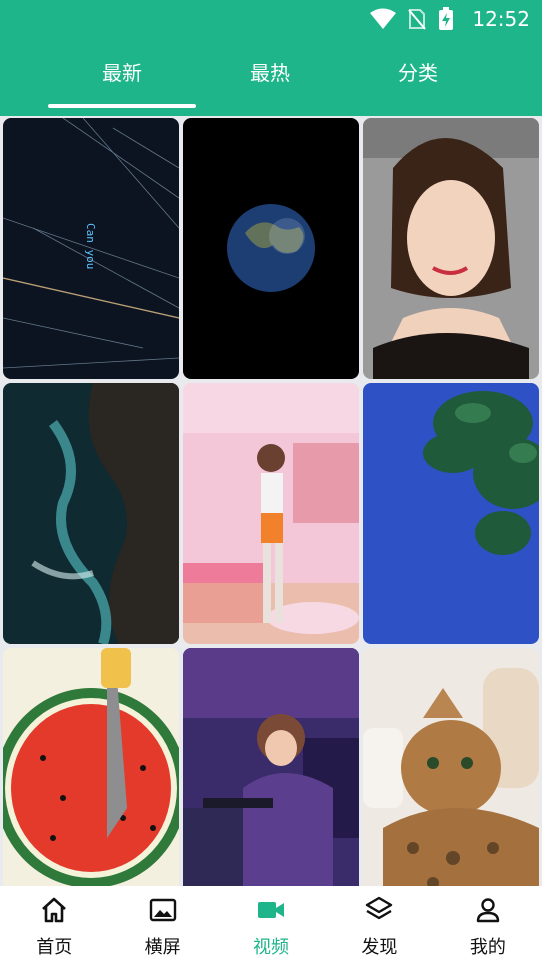 This screenshot has width=542, height=965. Describe the element at coordinates (487, 947) in the screenshot. I see `nav-profile-label: 我的` at that location.